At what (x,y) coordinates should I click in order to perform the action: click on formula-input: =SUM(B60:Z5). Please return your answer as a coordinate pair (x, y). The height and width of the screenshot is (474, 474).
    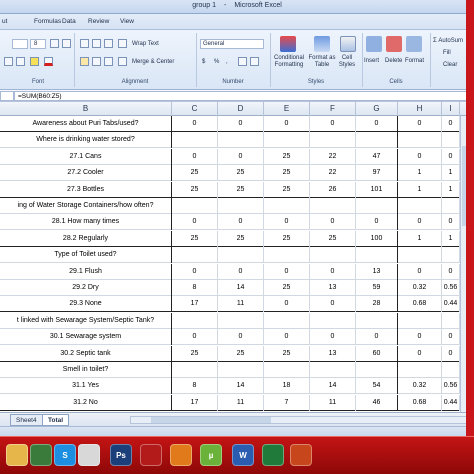
    Looking at the image, I should click on (244, 96).